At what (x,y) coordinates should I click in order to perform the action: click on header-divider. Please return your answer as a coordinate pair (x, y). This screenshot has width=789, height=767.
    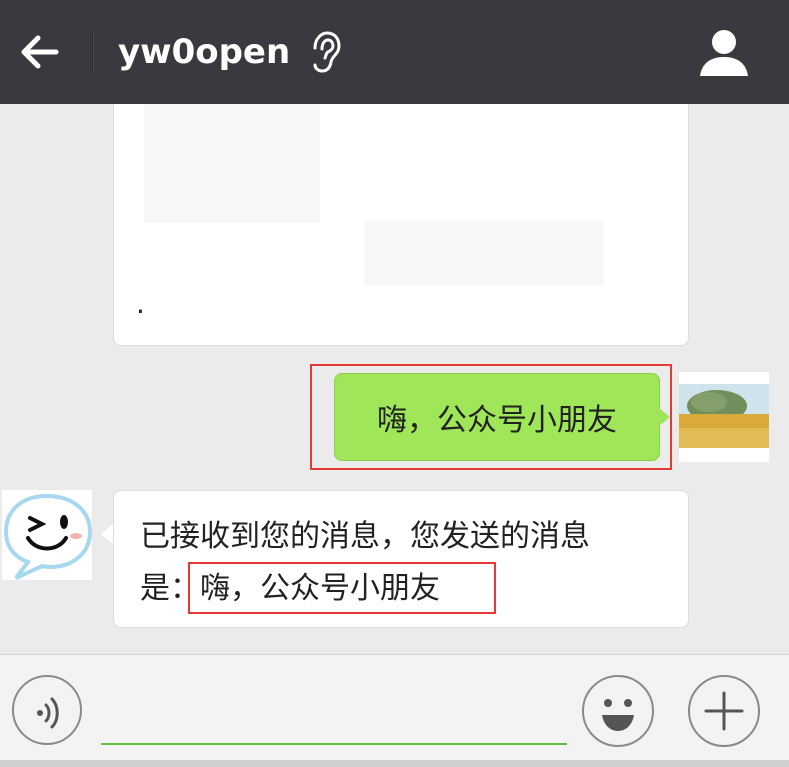
    Looking at the image, I should click on (92, 53).